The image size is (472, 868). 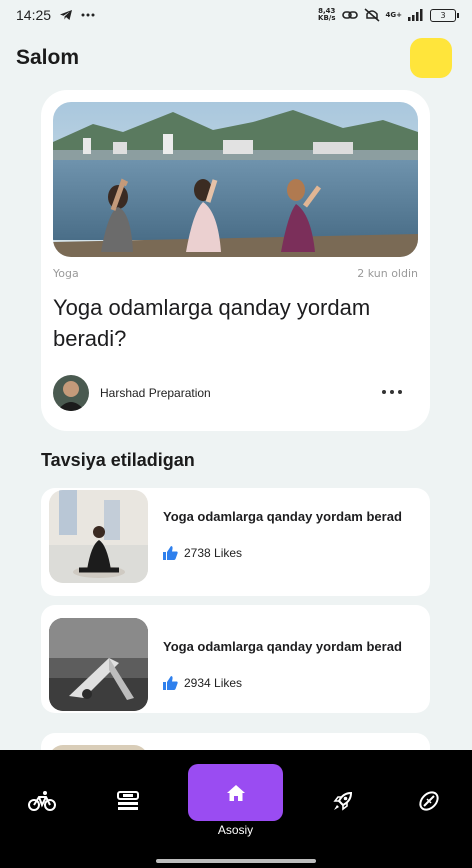 I want to click on nav-home-label: Asosiy, so click(x=235, y=830).